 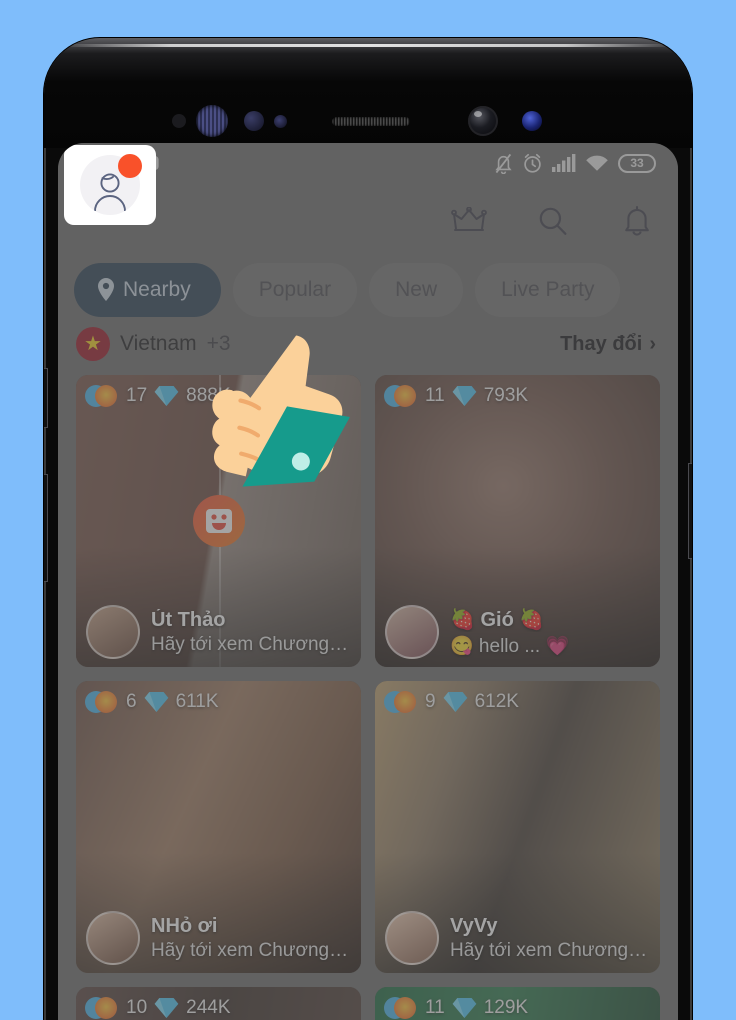 What do you see at coordinates (158, 343) in the screenshot?
I see `region-name-label: Vietnam` at bounding box center [158, 343].